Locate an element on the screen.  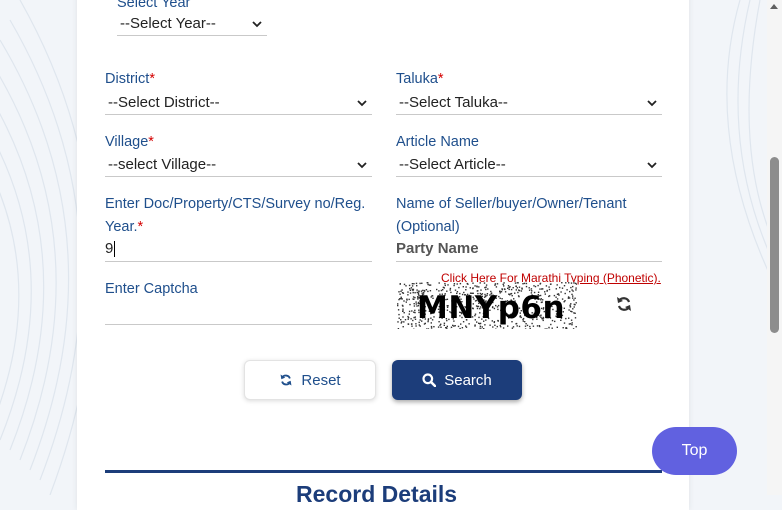
year-select: --Select Year-- is located at coordinates (192, 24).